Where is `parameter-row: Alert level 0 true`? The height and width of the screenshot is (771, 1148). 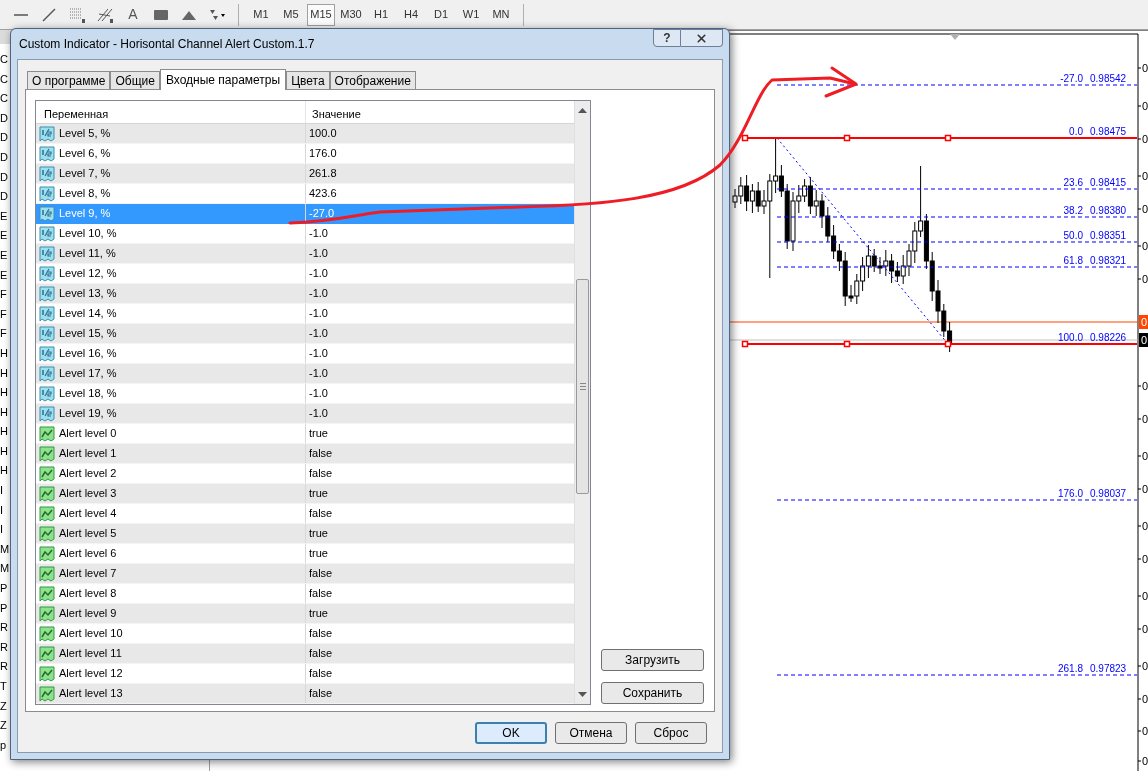
parameter-row: Alert level 0 true is located at coordinates (305, 434).